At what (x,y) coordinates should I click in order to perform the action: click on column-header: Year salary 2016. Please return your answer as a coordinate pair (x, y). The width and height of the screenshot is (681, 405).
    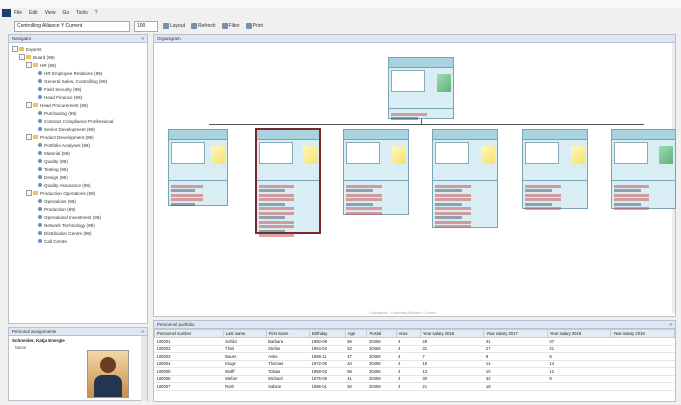
    Looking at the image, I should click on (452, 333).